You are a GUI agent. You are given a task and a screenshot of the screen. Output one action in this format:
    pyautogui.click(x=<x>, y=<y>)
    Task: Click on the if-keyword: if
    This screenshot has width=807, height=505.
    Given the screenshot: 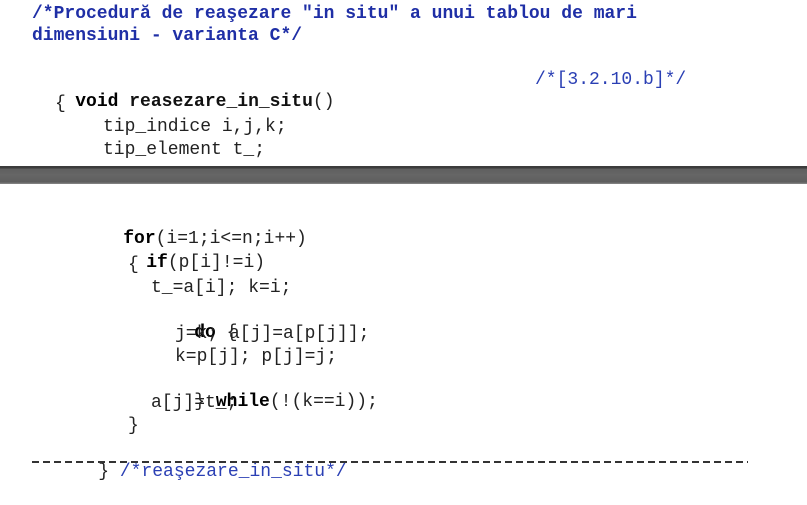 What is the action you would take?
    pyautogui.click(x=157, y=263)
    